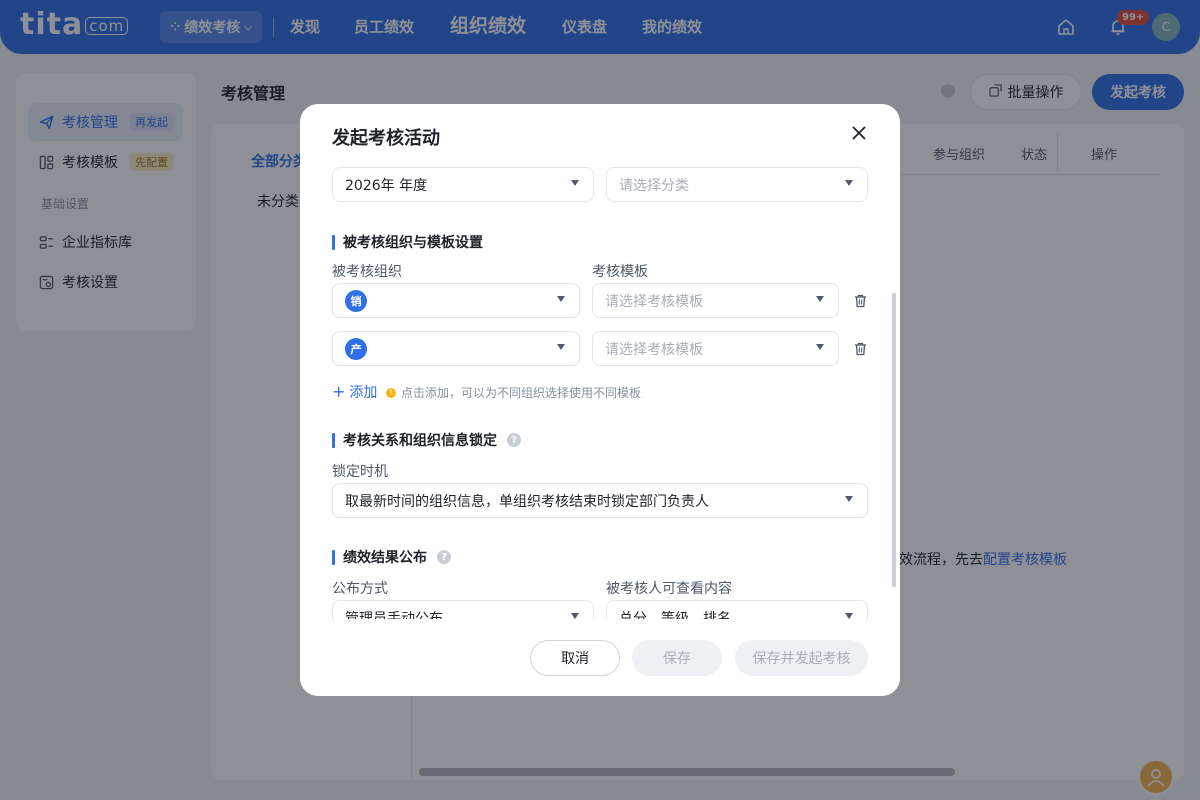  What do you see at coordinates (391, 392) in the screenshot?
I see `info-icon: !` at bounding box center [391, 392].